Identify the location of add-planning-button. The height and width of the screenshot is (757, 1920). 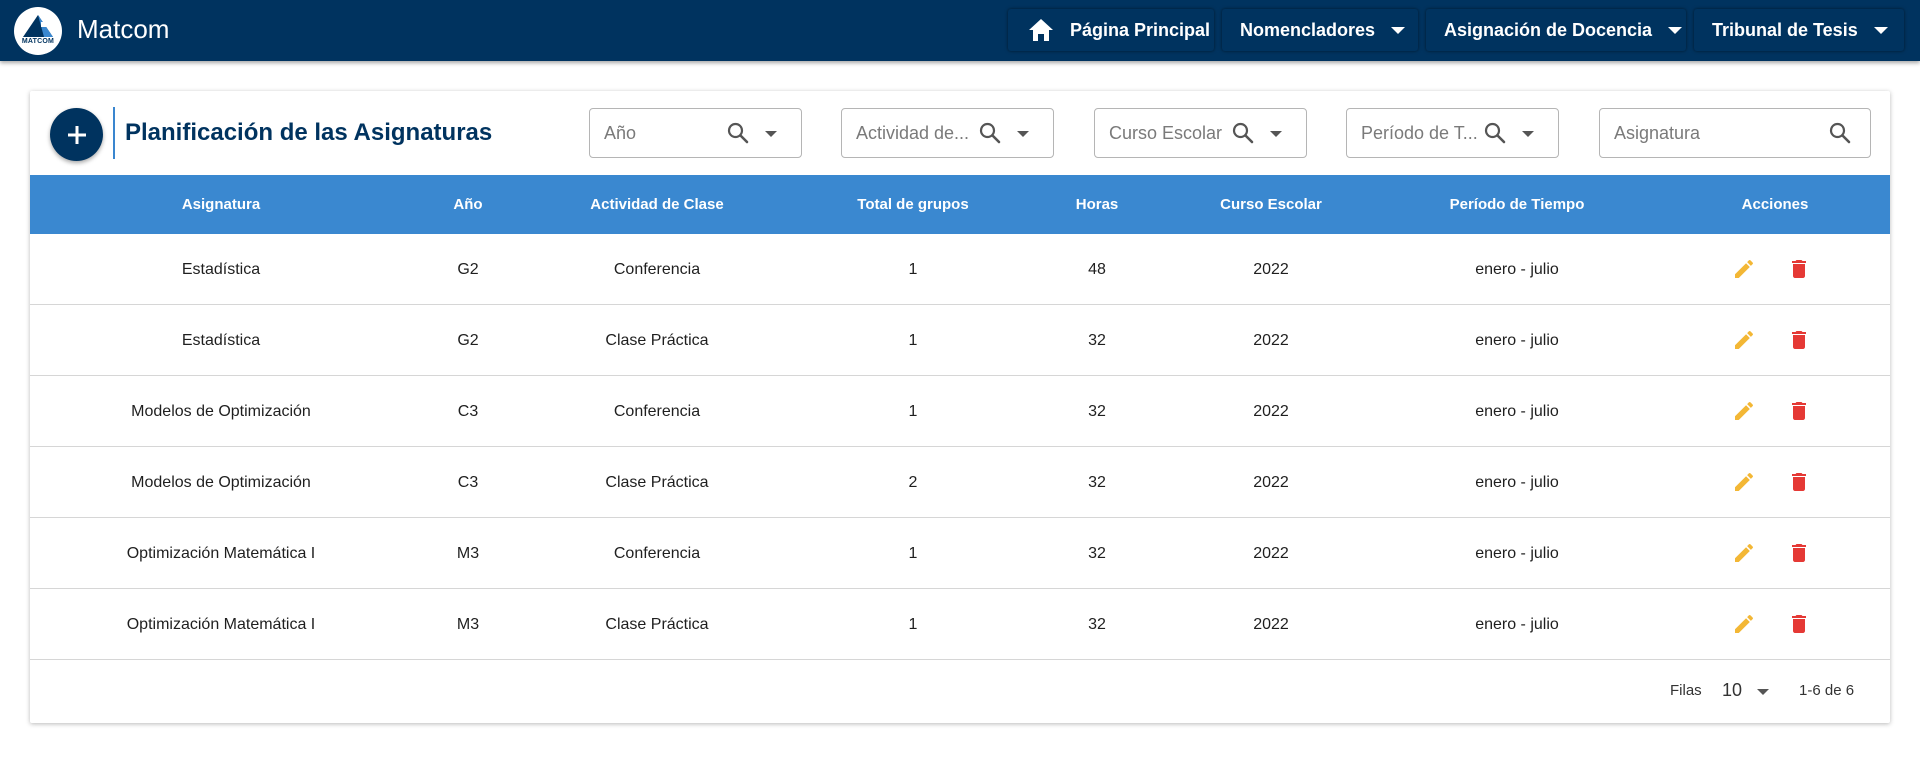
(76, 134).